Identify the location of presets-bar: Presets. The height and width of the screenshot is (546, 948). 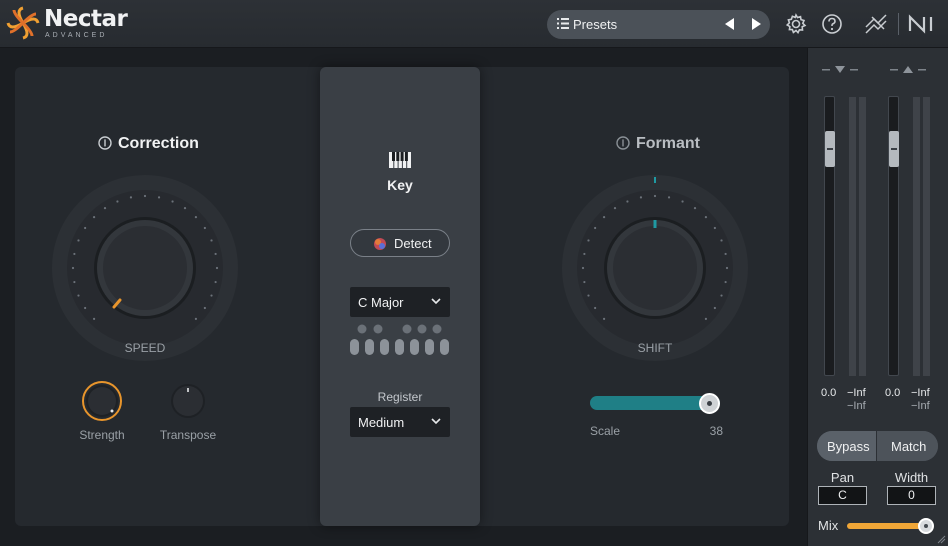
(658, 24).